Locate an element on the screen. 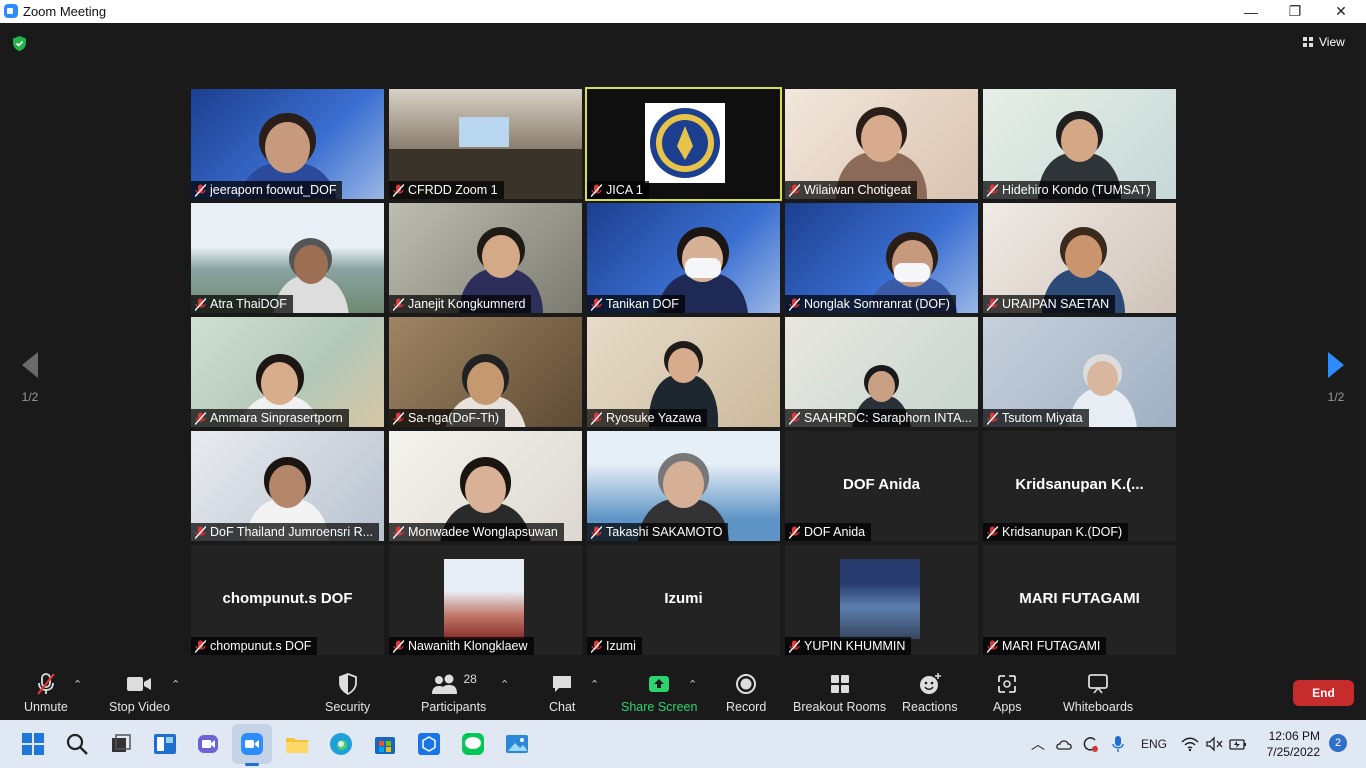 This screenshot has height=768, width=1366. windows-taskbar: ︿ ENG 12:06 PM 7/25/2022 2 is located at coordinates (683, 744).